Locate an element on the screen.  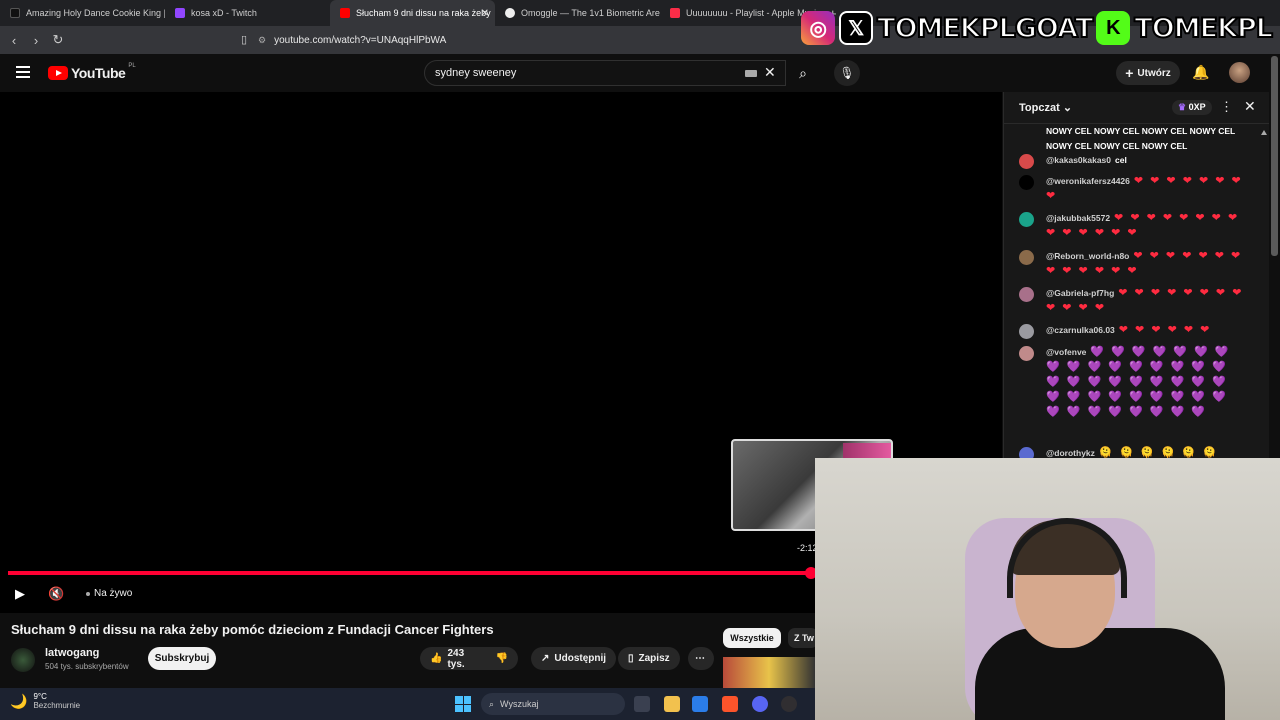
tab-twitch: kosa xD - Twitch is located at coordinates (247, 13).